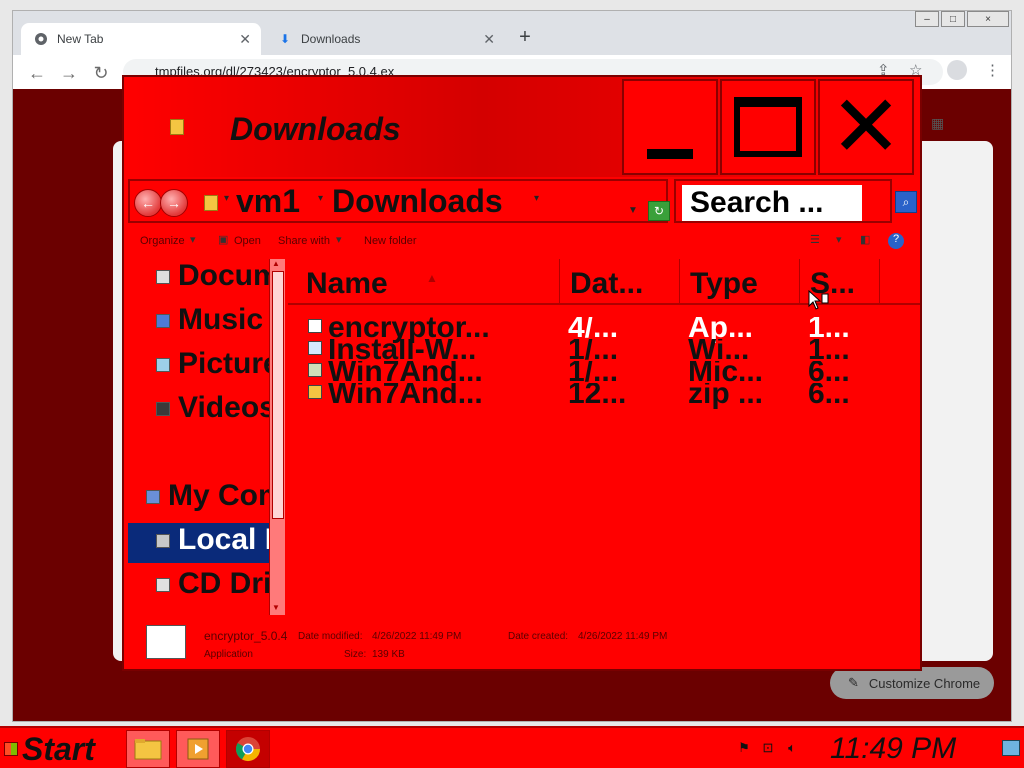  I want to click on network-icon: ⊡, so click(768, 748).